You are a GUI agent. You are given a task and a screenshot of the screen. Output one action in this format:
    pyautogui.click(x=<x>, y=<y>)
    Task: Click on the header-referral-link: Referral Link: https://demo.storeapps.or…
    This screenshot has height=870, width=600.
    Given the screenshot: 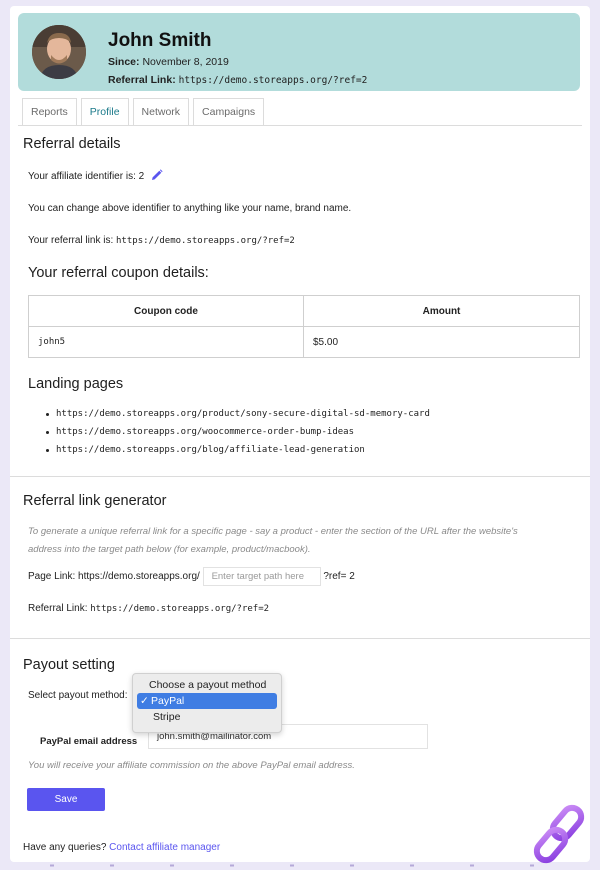 What is the action you would take?
    pyautogui.click(x=237, y=80)
    